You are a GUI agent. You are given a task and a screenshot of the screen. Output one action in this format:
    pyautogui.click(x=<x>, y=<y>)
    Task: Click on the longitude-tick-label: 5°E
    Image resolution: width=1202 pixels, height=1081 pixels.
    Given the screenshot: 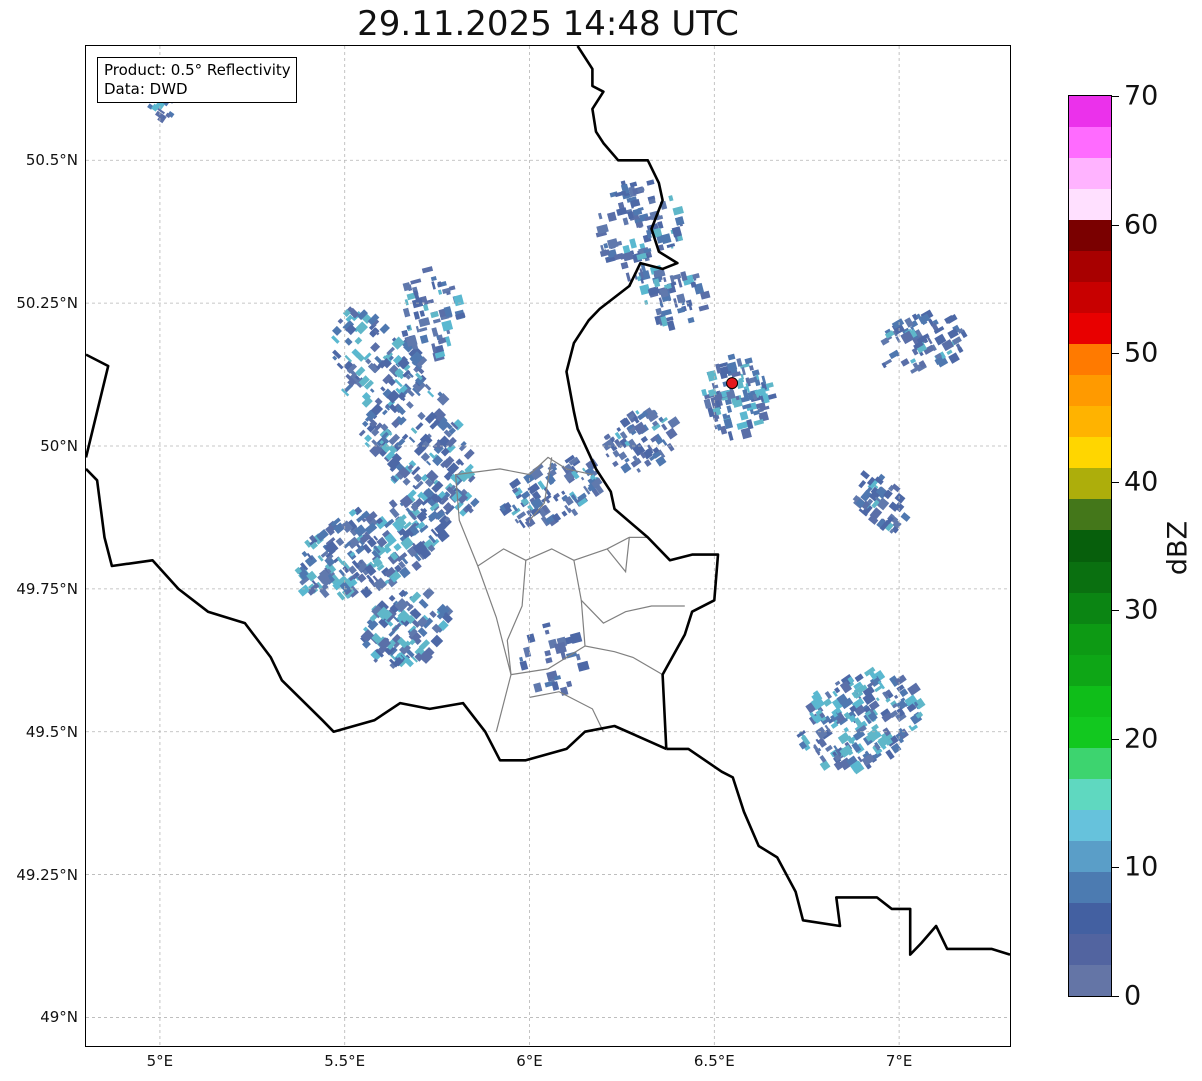 What is the action you would take?
    pyautogui.click(x=160, y=1061)
    